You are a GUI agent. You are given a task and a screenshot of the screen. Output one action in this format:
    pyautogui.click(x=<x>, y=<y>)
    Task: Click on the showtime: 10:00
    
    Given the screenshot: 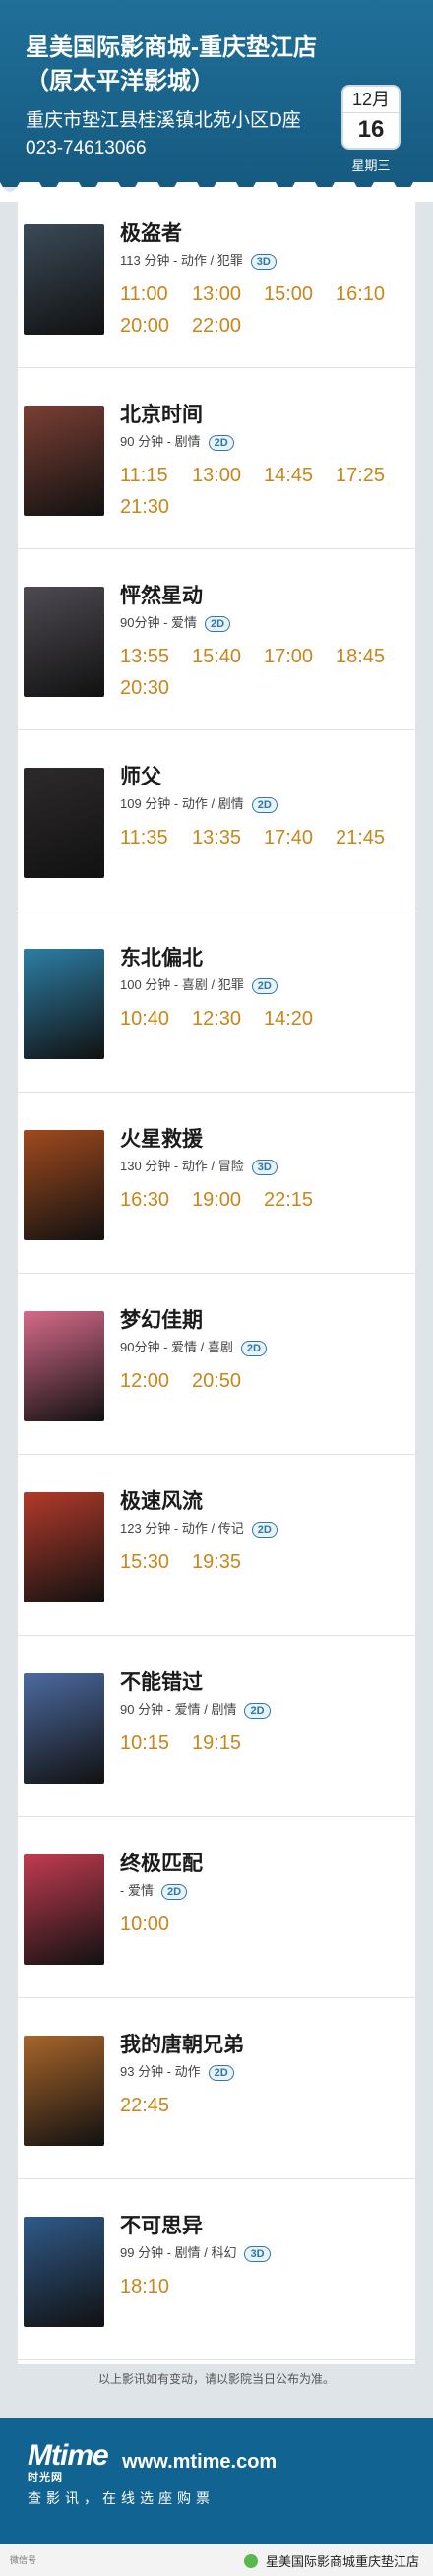 What is the action you would take?
    pyautogui.click(x=156, y=1925)
    